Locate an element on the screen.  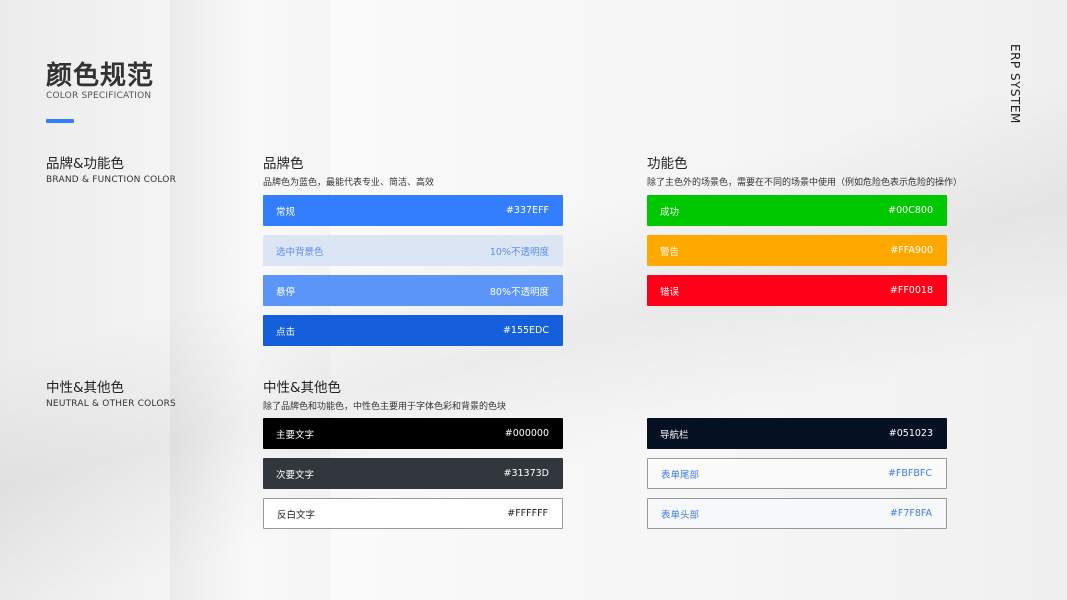
swatch-label: 主要文字 is located at coordinates (295, 435).